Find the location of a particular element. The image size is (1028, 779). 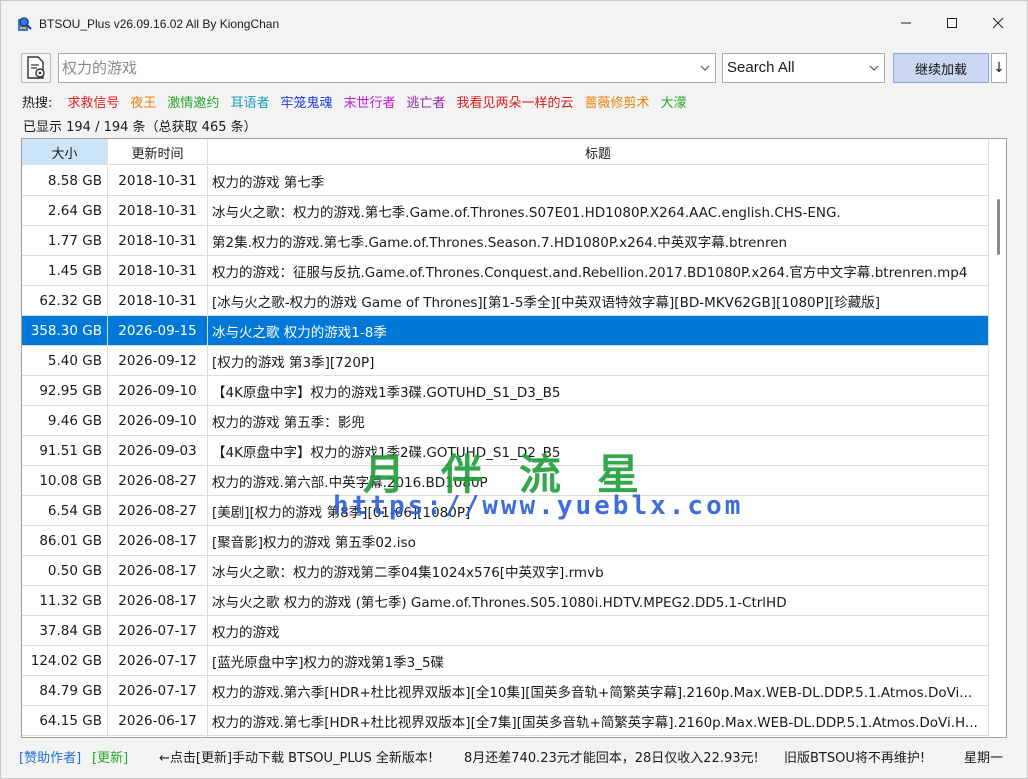

cell-date-text: 2026-09-10 is located at coordinates (157, 390).